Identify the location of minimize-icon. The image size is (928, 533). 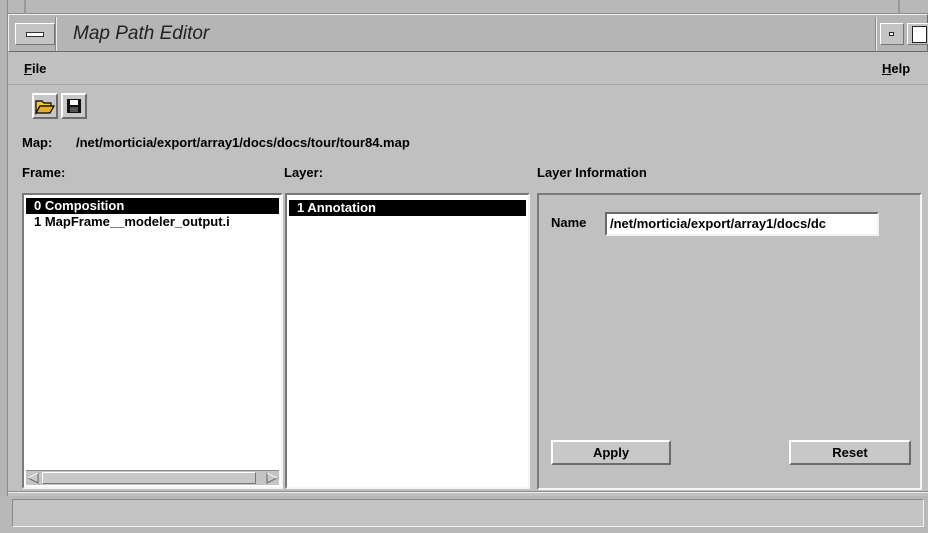
(891, 34).